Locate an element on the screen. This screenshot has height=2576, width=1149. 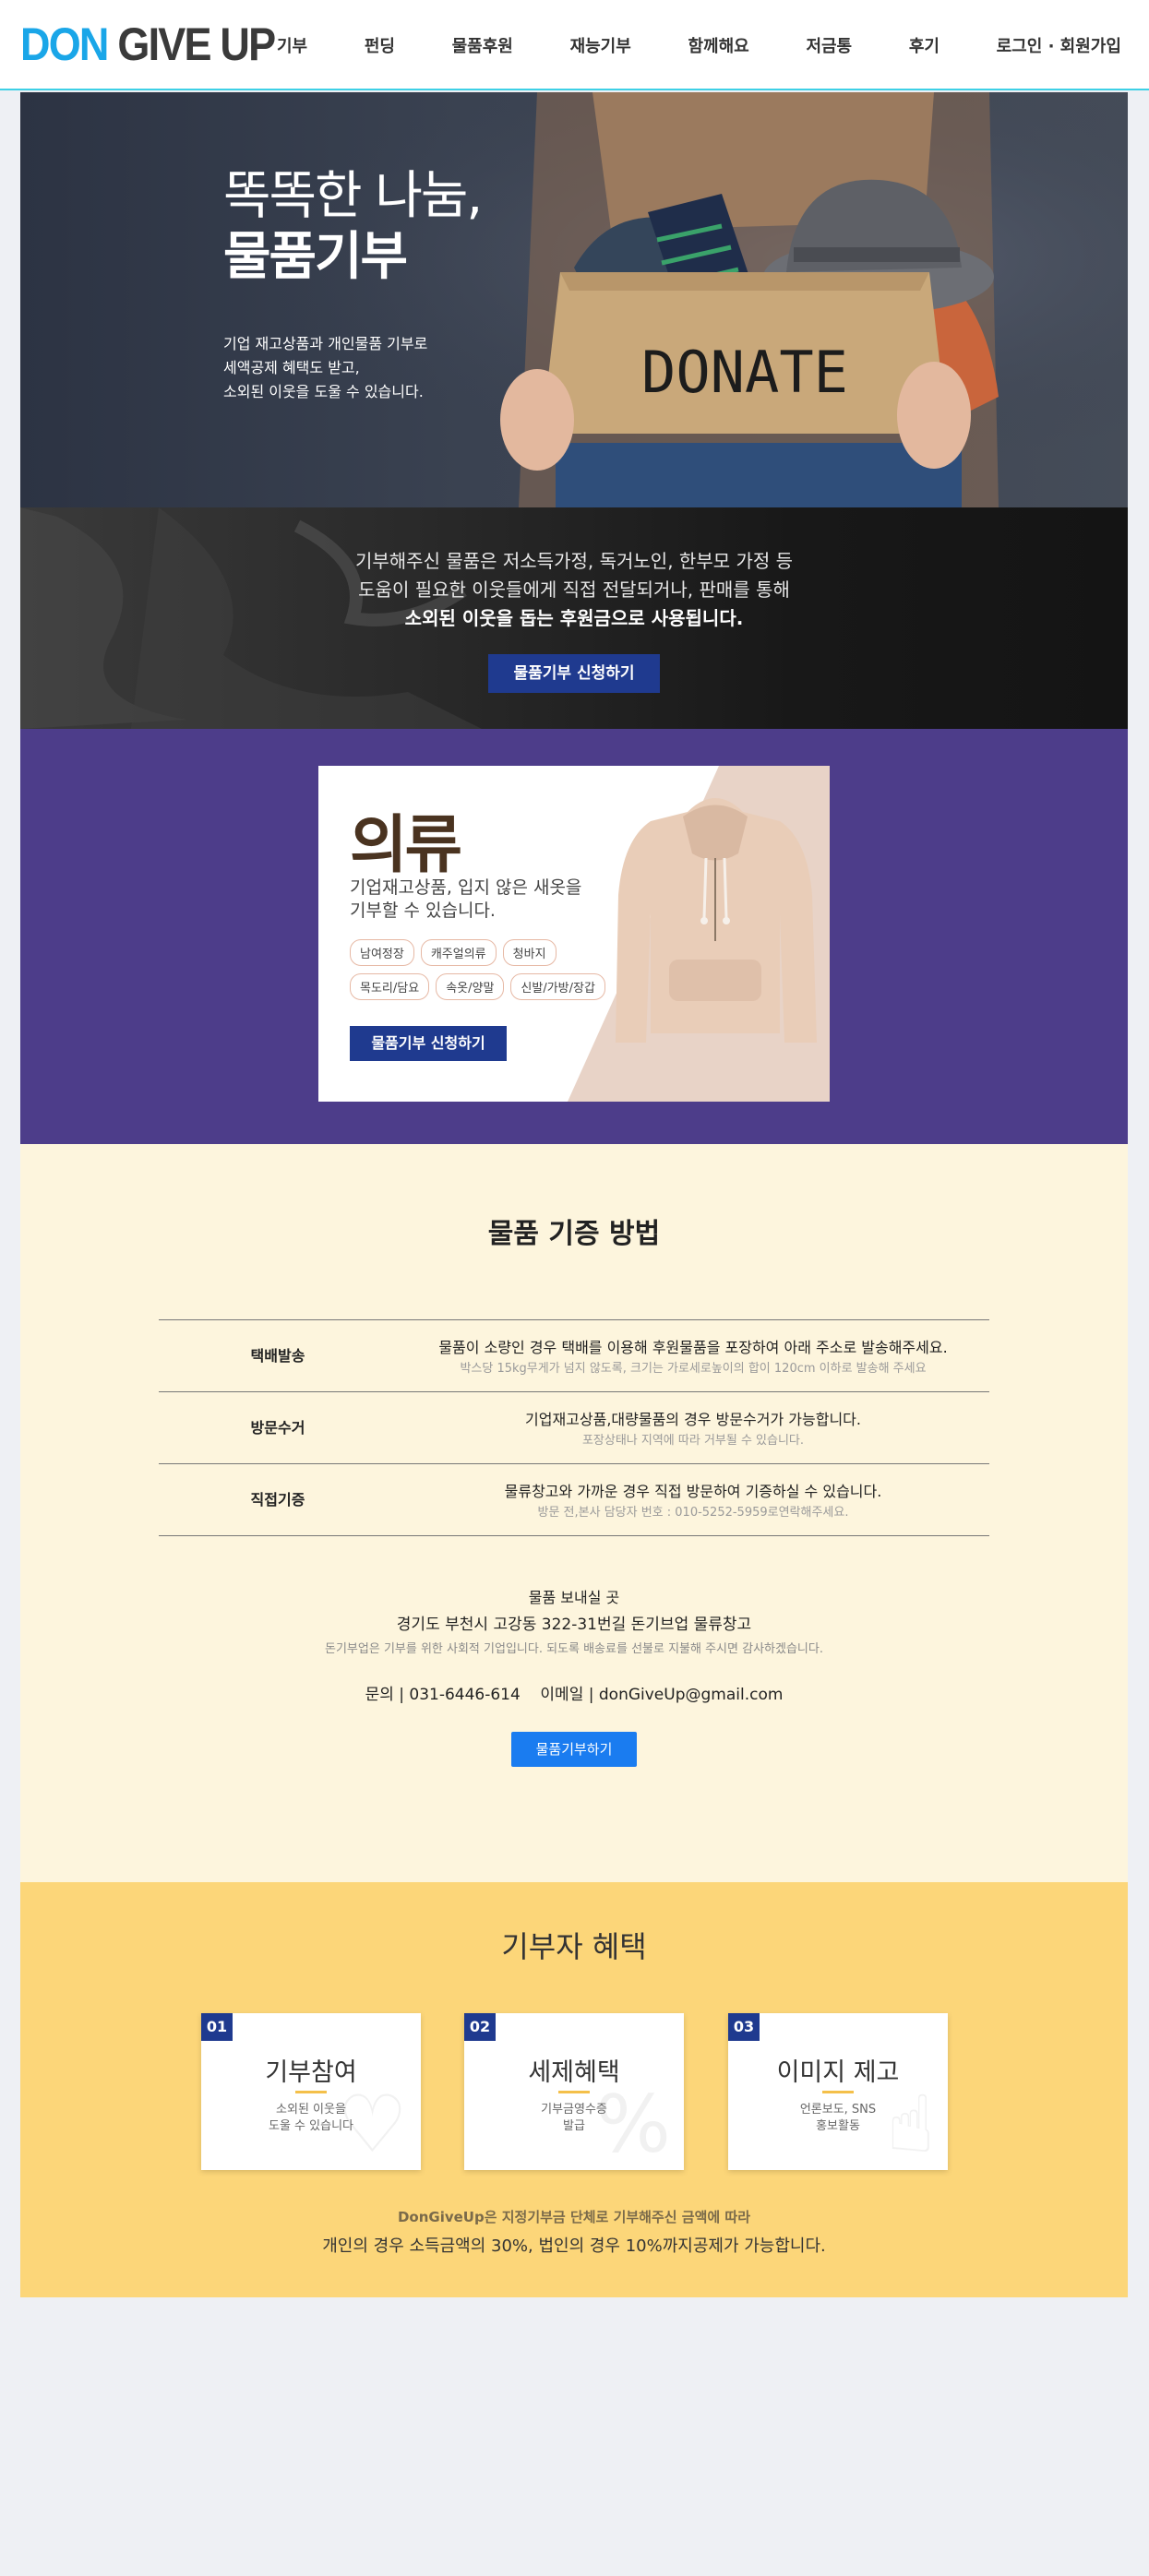
main-nav: 기부 펀딩 물품후원 재능기부 함께해요 저금통 후기 로그인 · 회원가입 is located at coordinates (699, 45).